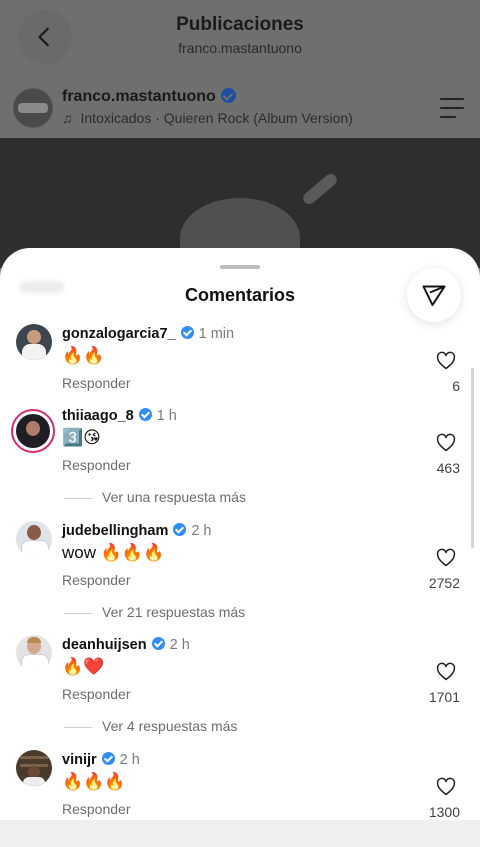 This screenshot has width=480, height=847. What do you see at coordinates (98, 416) in the screenshot?
I see `username-text: thiiaago_8` at bounding box center [98, 416].